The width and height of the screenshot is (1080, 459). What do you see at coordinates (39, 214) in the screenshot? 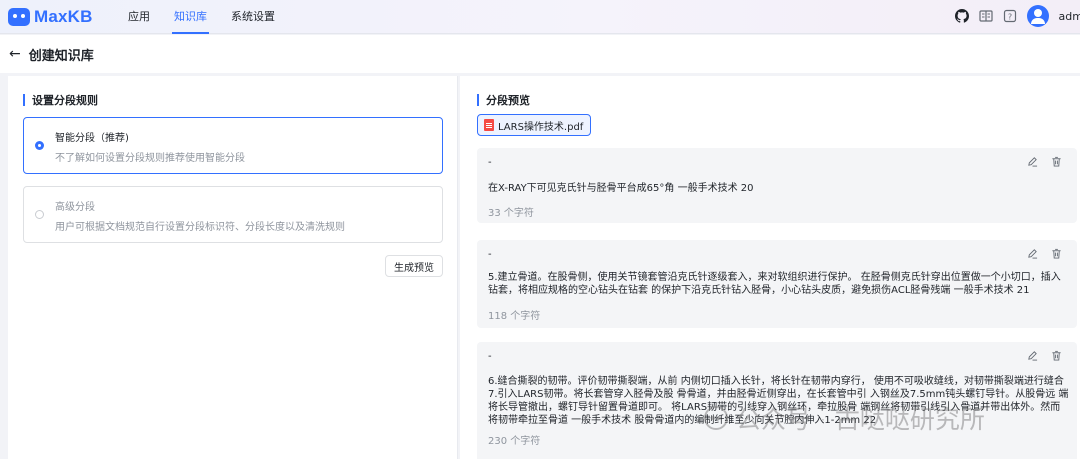
I see `advanced-segment-radio` at bounding box center [39, 214].